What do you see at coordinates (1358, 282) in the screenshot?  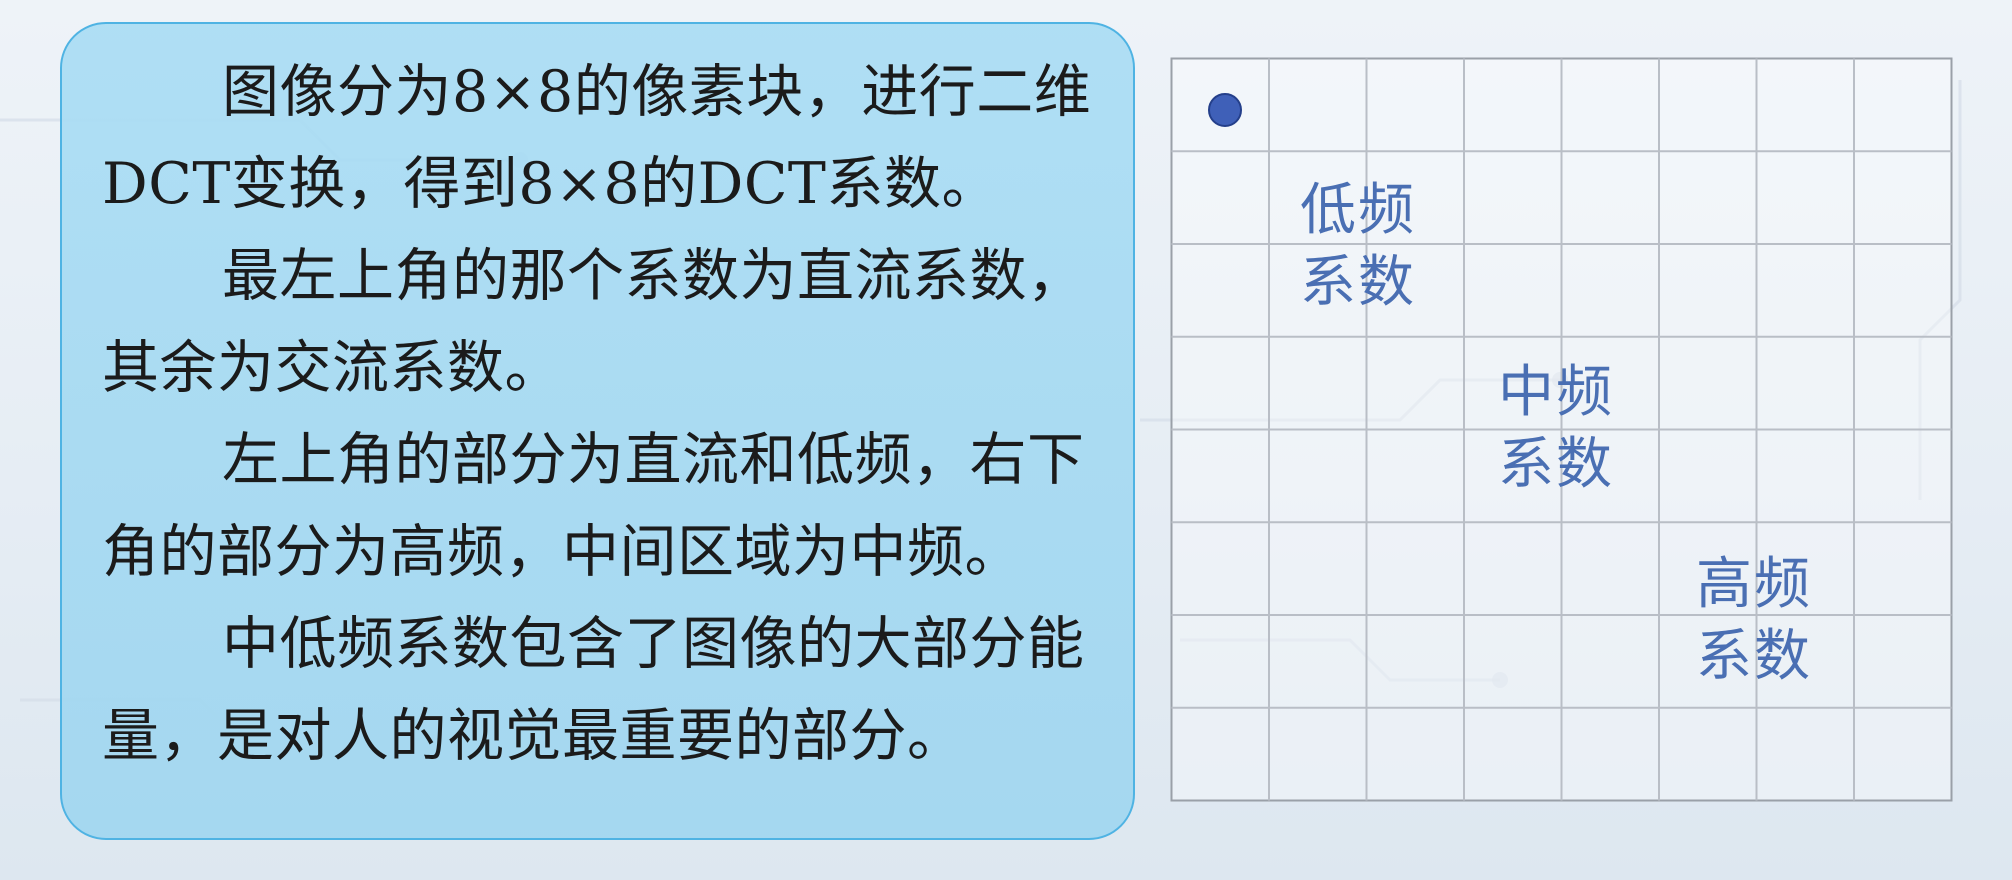 I see `low-frequency-line2: 系数` at bounding box center [1358, 282].